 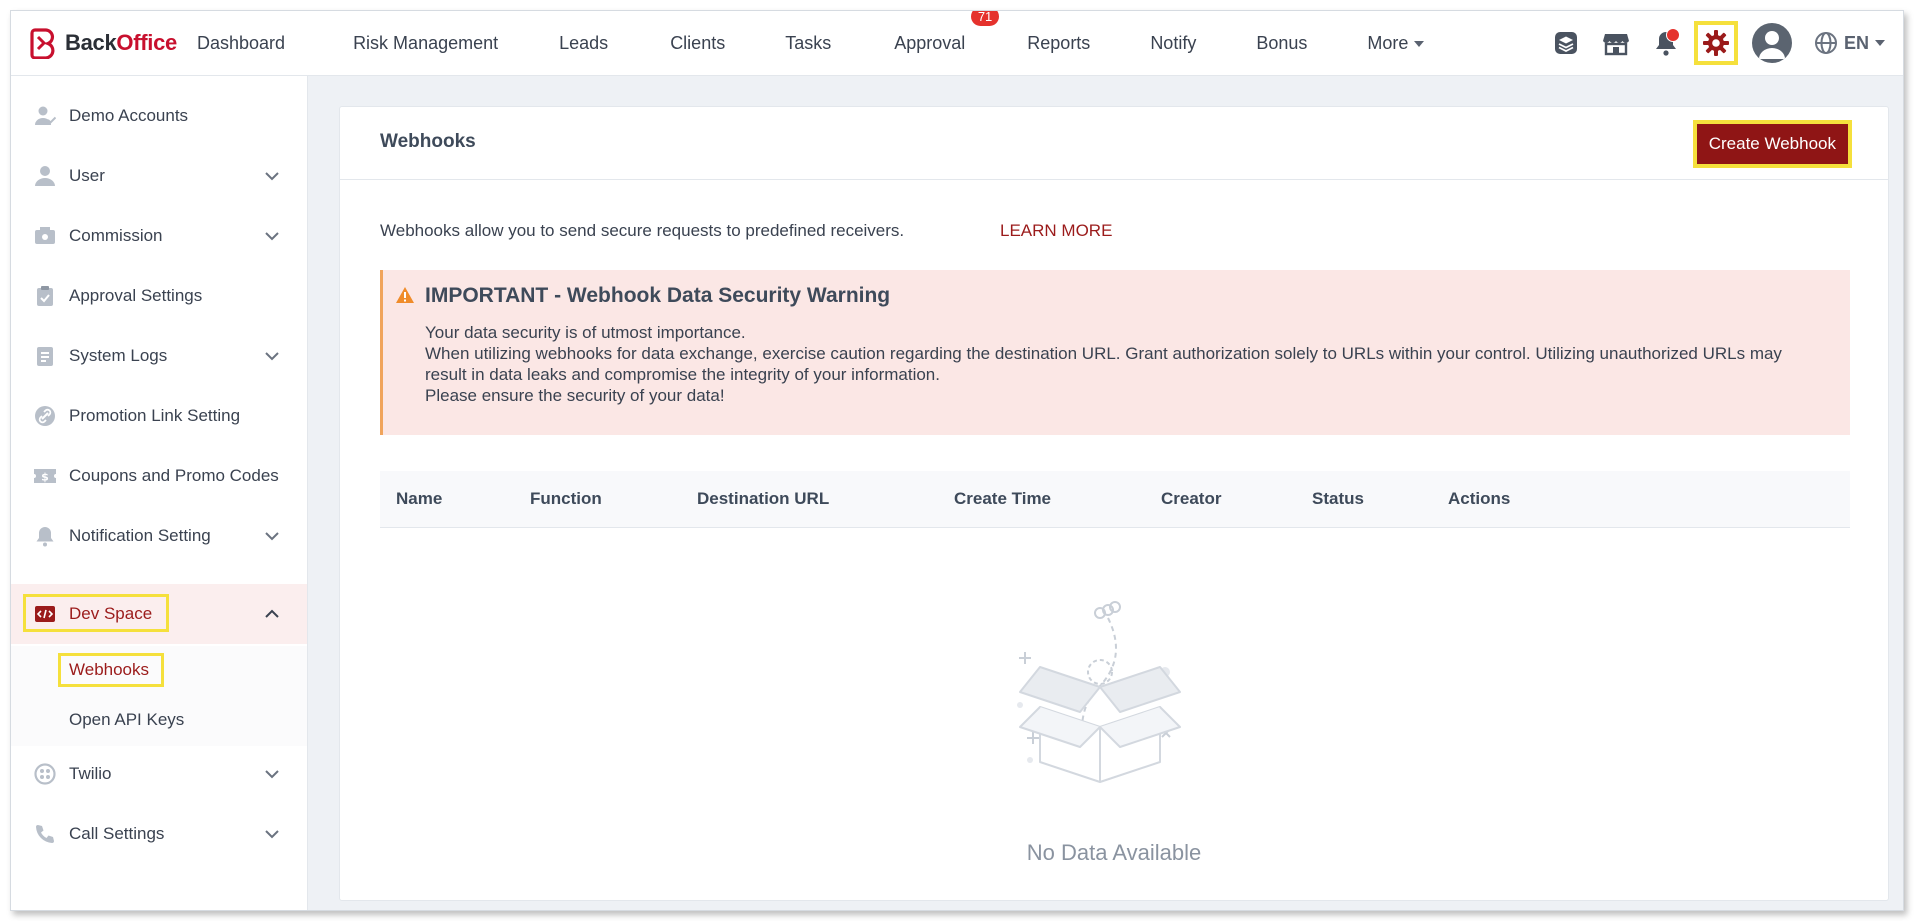 I want to click on sidebar-item-approval-settings: Approval Settings, so click(x=159, y=296).